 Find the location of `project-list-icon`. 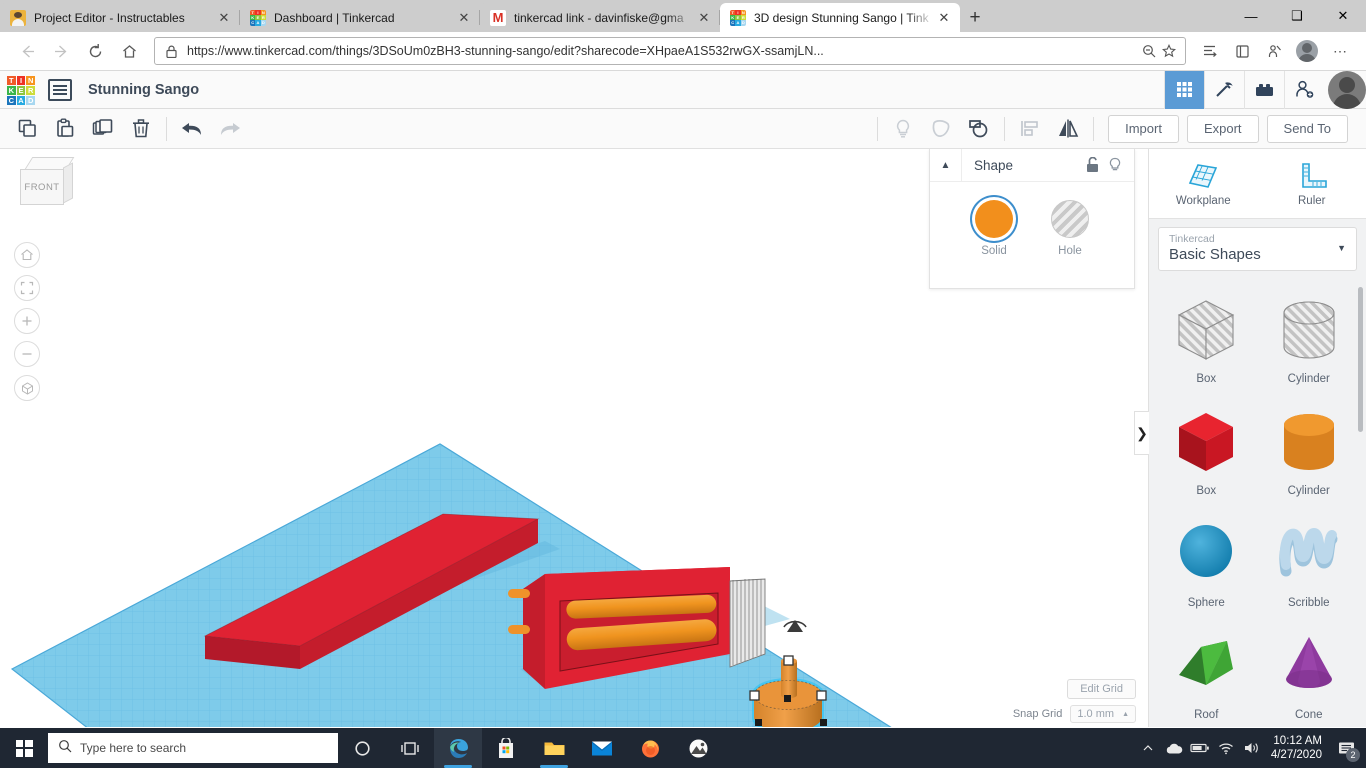

project-list-icon is located at coordinates (60, 89).